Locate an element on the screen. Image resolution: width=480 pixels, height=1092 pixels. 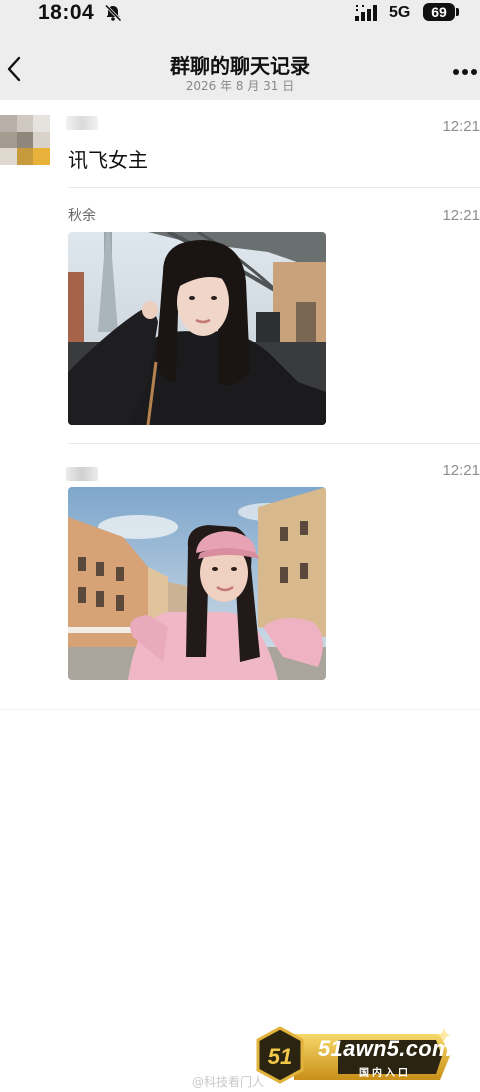
status-time: 18:04 is located at coordinates (66, 12).